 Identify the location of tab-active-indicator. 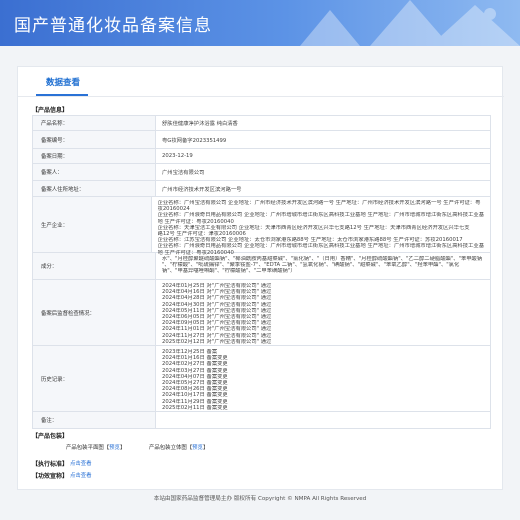
(62, 95).